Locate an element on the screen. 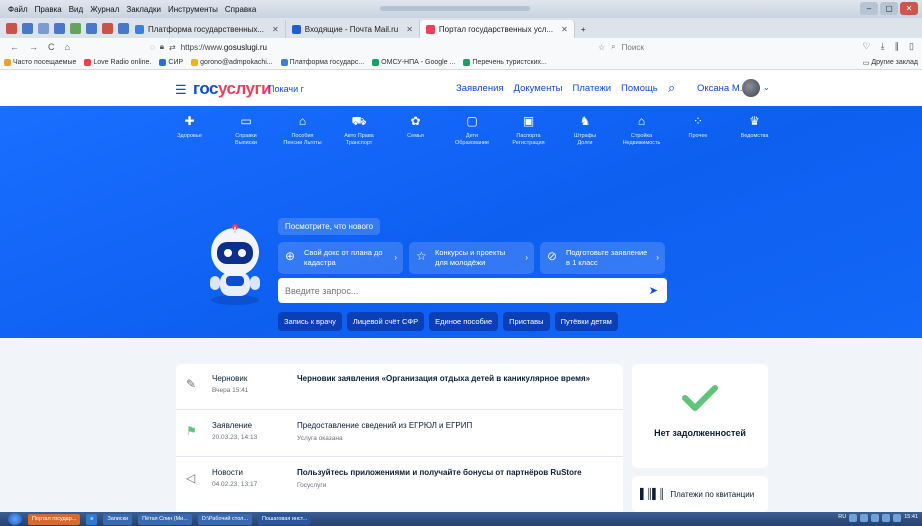  new-tab-button: + is located at coordinates (583, 29).